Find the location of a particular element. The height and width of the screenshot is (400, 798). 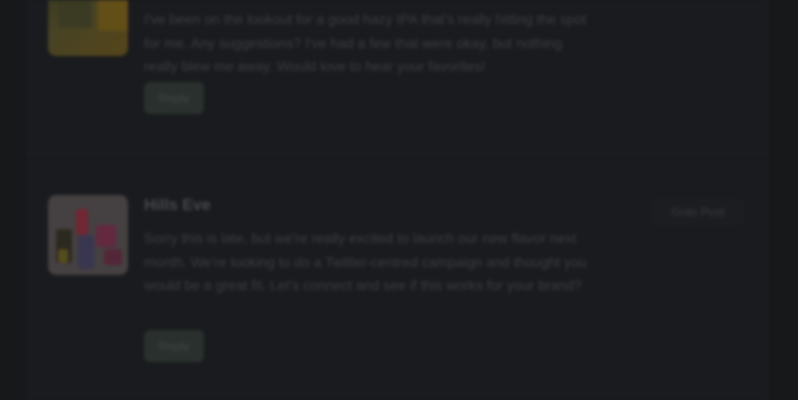

post-divider is located at coordinates (398, 152).